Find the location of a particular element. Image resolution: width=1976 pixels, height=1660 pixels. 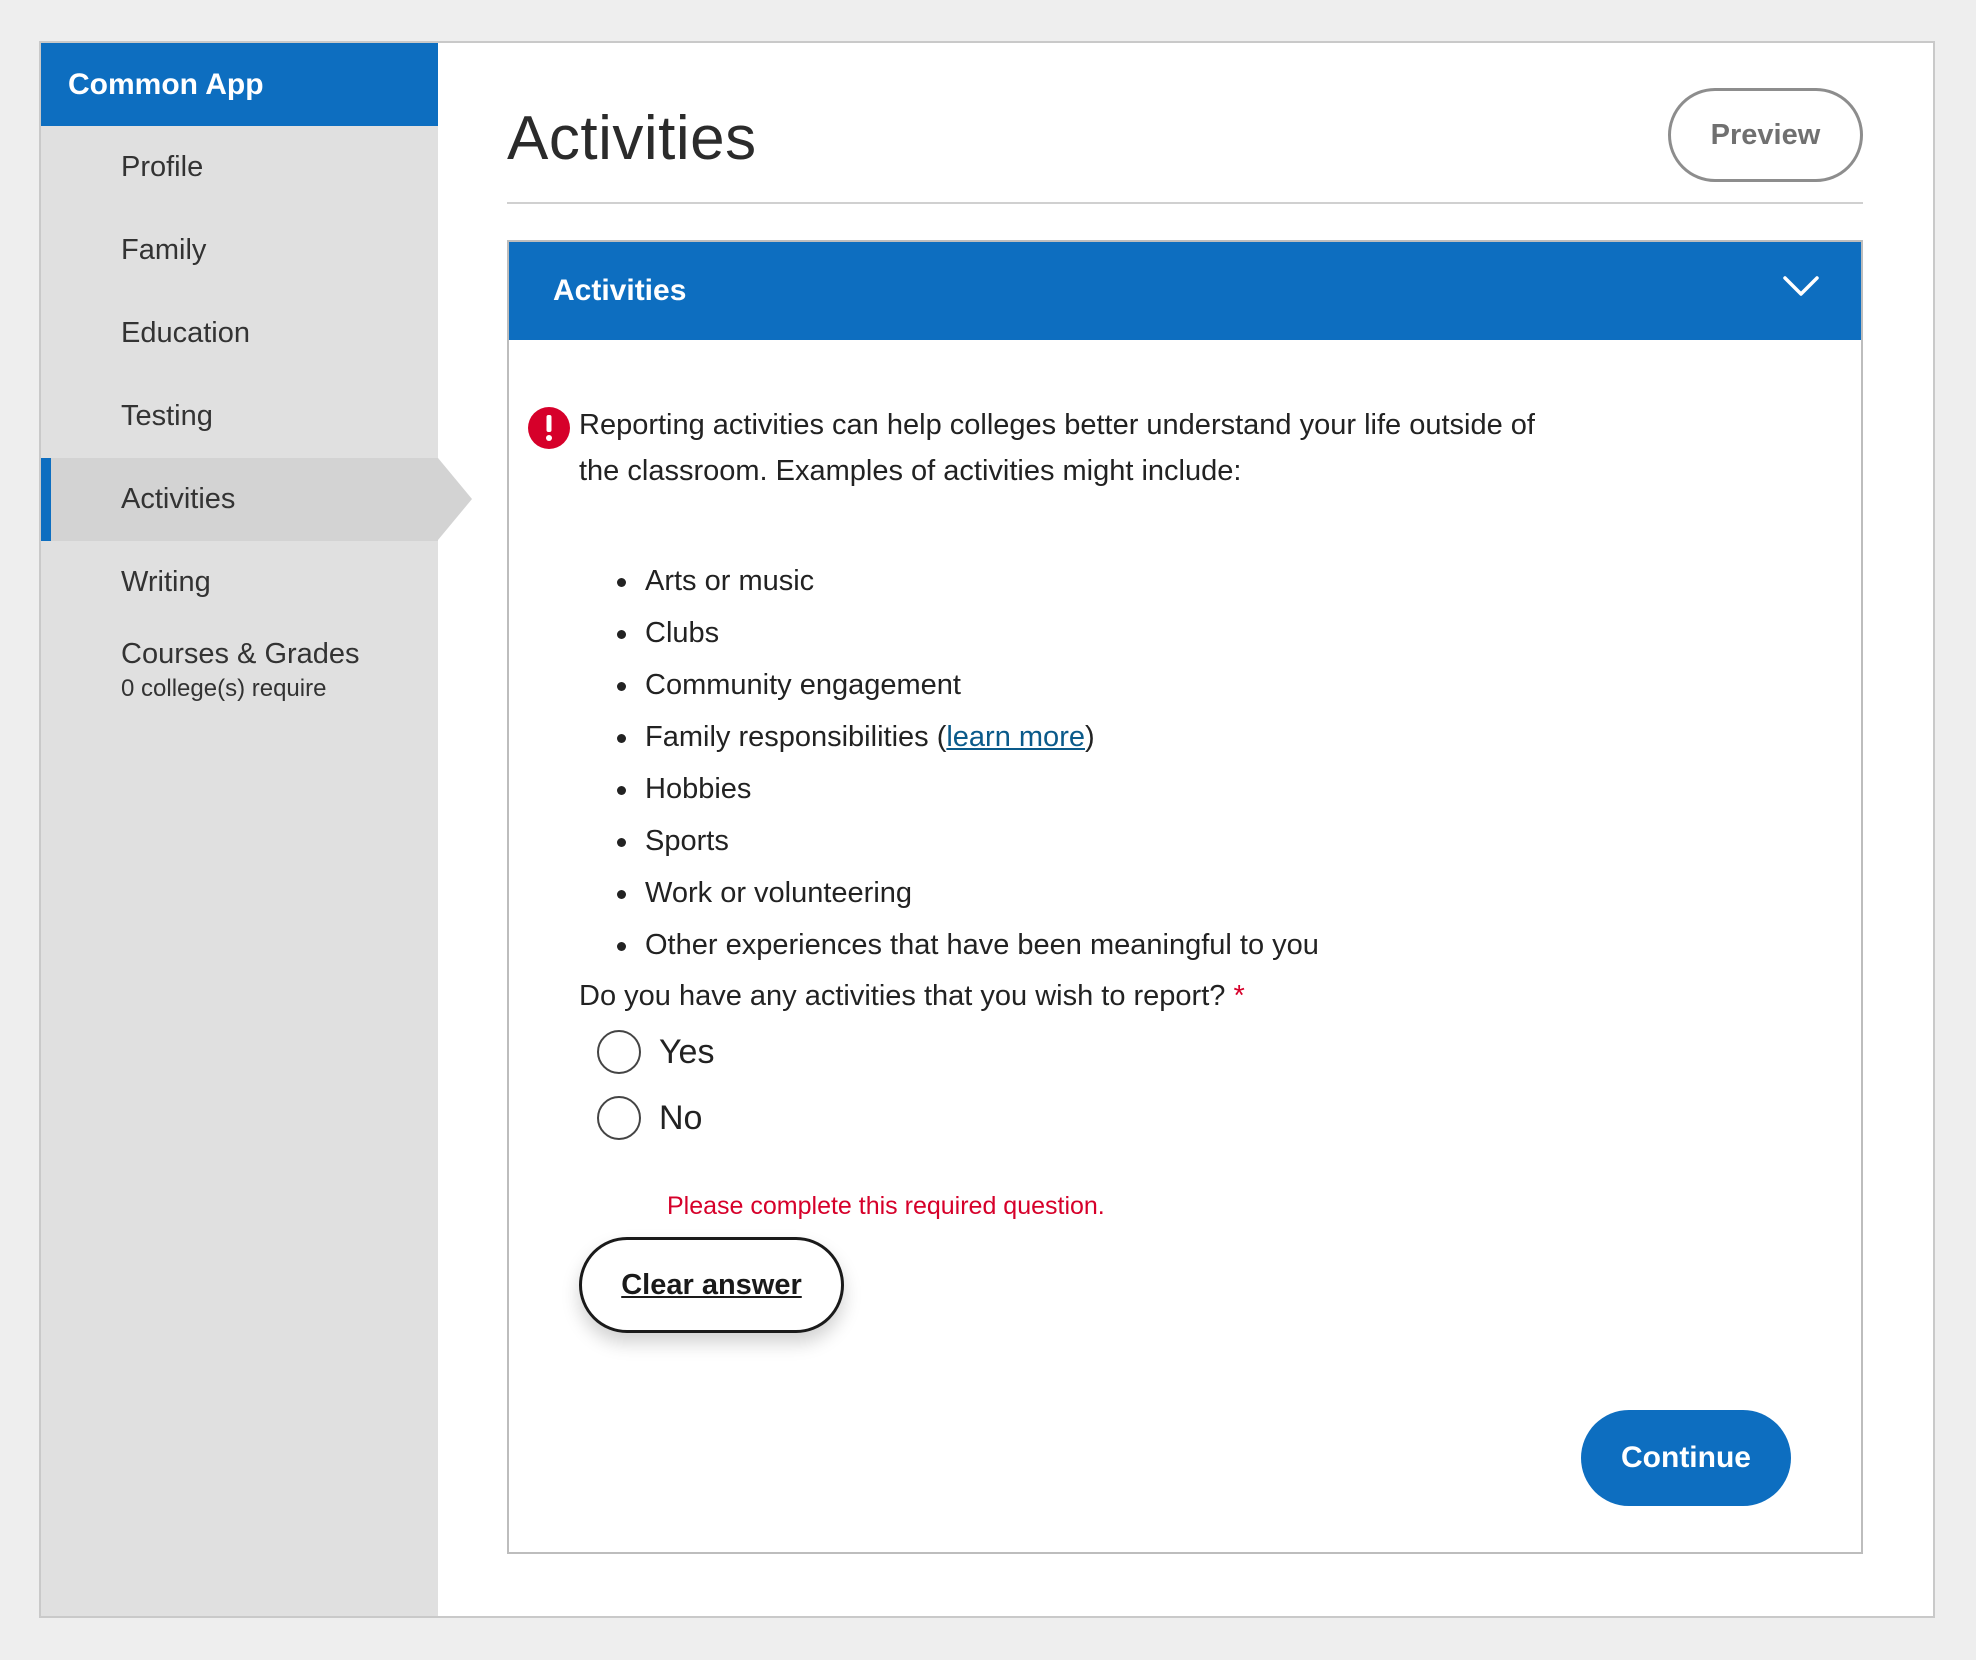

sidebar-item-profile: Profile is located at coordinates (239, 167).